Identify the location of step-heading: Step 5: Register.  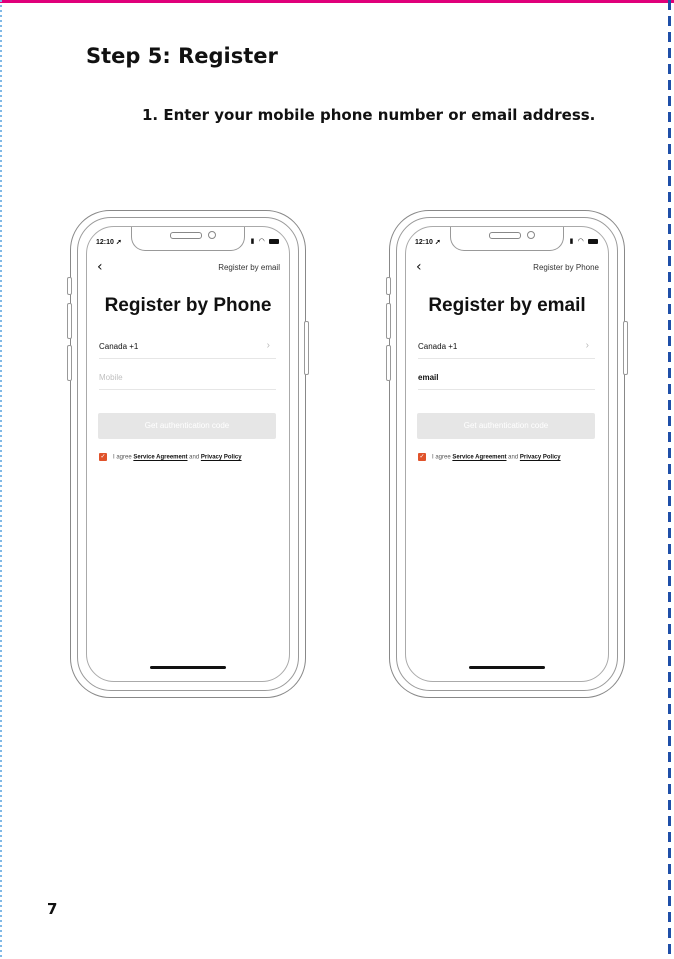
(182, 56).